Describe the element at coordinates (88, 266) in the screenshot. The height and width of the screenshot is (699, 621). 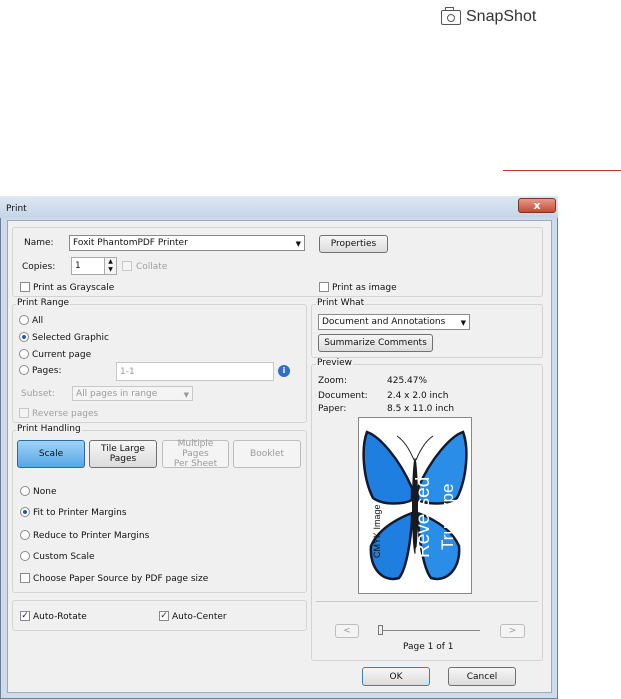
I see `copies-field: 1` at that location.